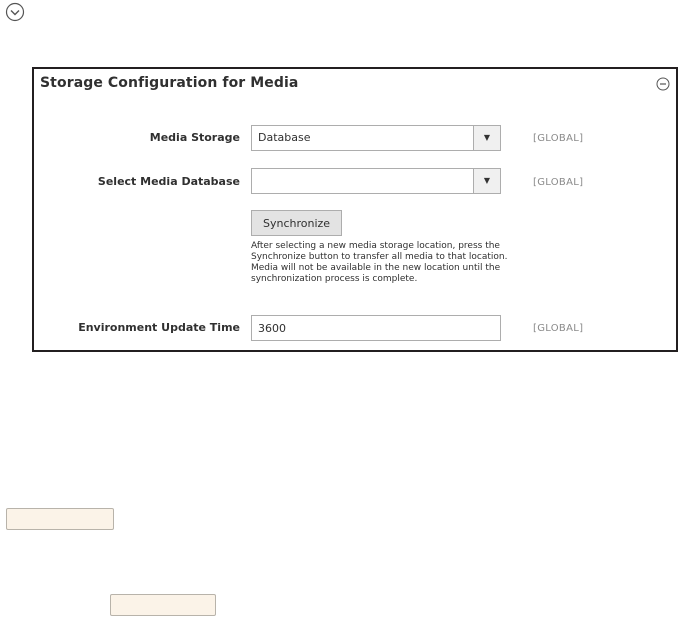 This screenshot has height=620, width=682. I want to click on media-database-label: Select Media Database, so click(168, 181).